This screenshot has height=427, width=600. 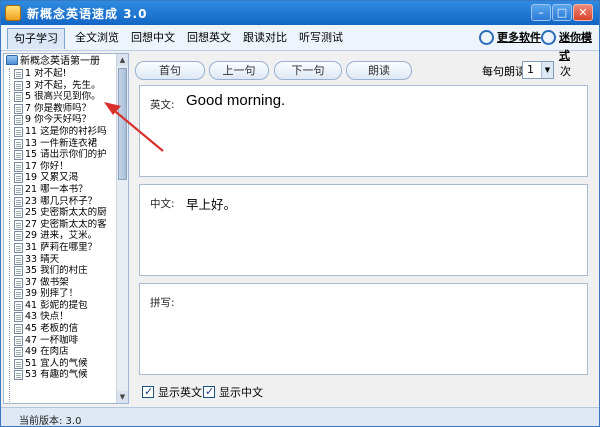 I want to click on next-sentence-button: 下一句, so click(x=308, y=70).